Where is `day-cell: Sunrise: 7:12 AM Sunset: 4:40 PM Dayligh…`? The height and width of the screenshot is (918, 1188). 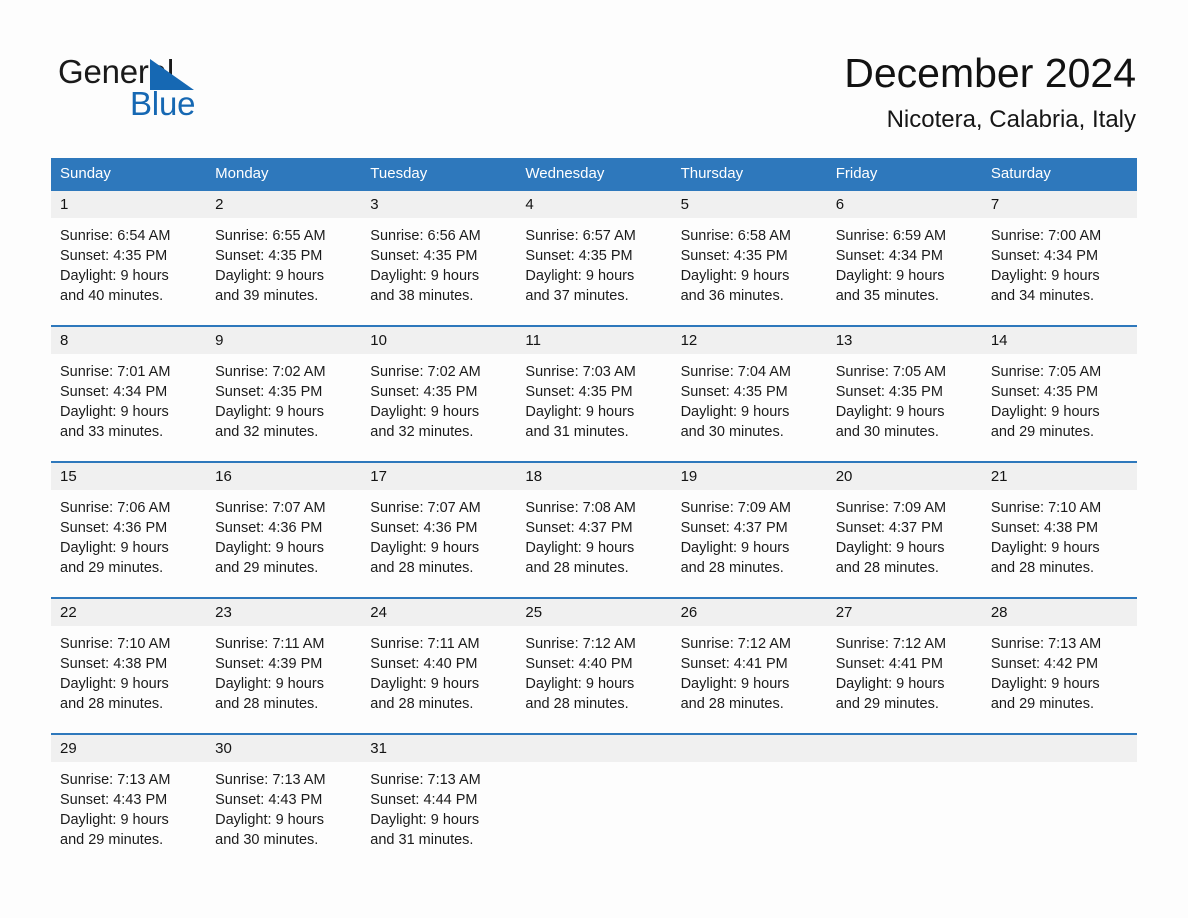 day-cell: Sunrise: 7:12 AM Sunset: 4:40 PM Dayligh… is located at coordinates (593, 679).